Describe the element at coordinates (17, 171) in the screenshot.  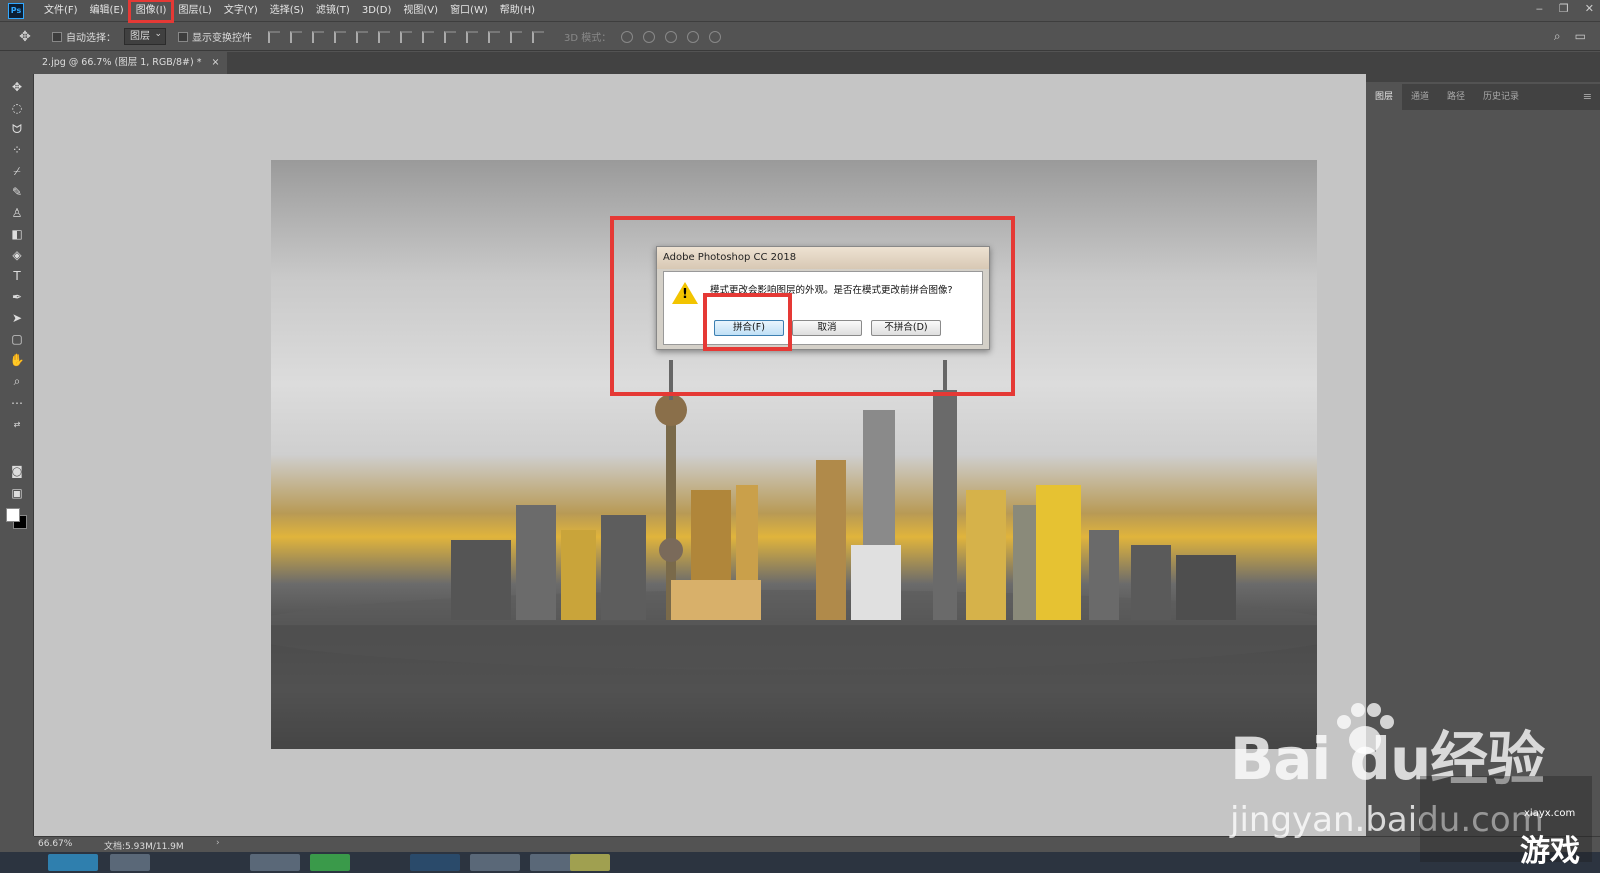
I see `eyedropper-tool-icon: ⌿` at that location.